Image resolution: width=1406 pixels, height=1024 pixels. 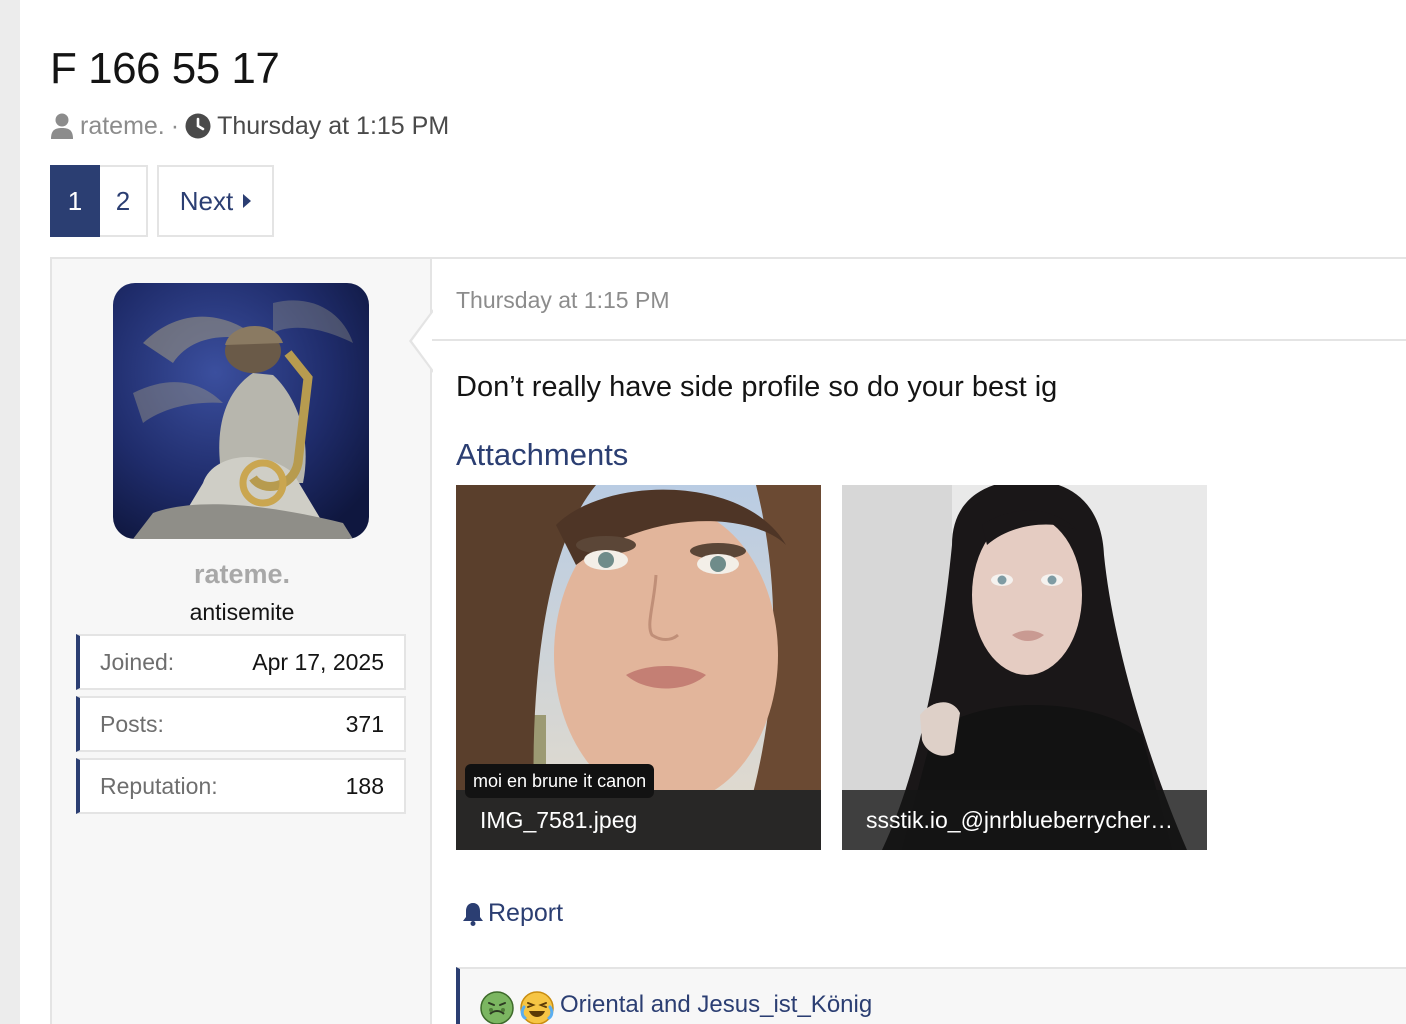 I want to click on page-2-button: 2, so click(x=124, y=201).